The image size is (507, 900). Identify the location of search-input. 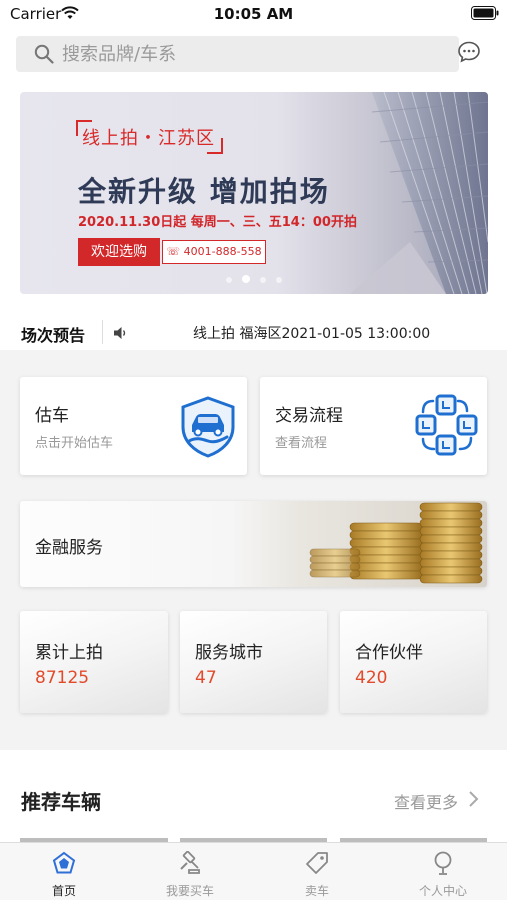
(252, 54).